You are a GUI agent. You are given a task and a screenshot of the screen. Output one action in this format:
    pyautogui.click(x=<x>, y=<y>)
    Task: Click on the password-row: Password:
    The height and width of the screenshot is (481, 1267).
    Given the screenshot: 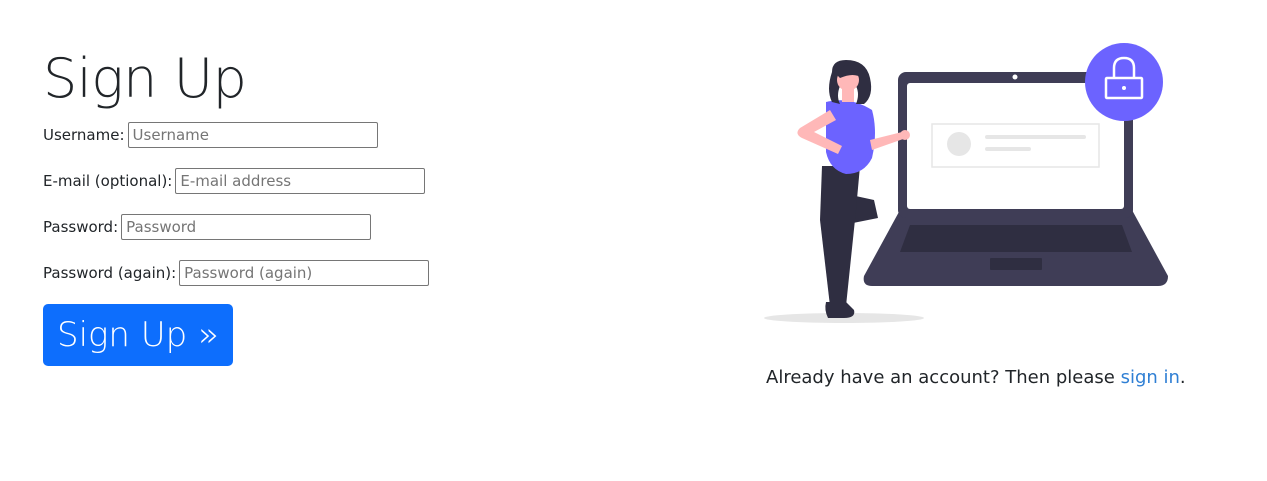 What is the action you would take?
    pyautogui.click(x=323, y=227)
    